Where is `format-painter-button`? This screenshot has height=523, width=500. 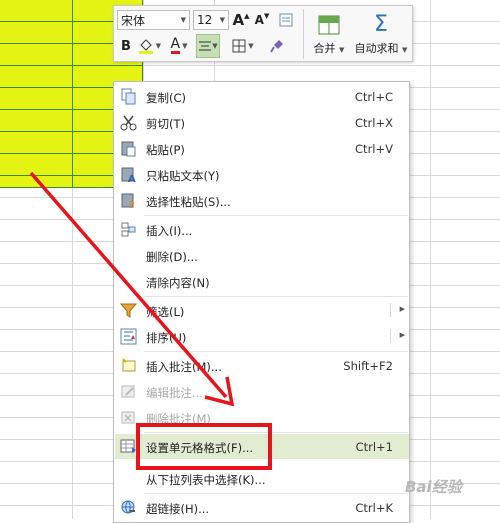 format-painter-button is located at coordinates (277, 46).